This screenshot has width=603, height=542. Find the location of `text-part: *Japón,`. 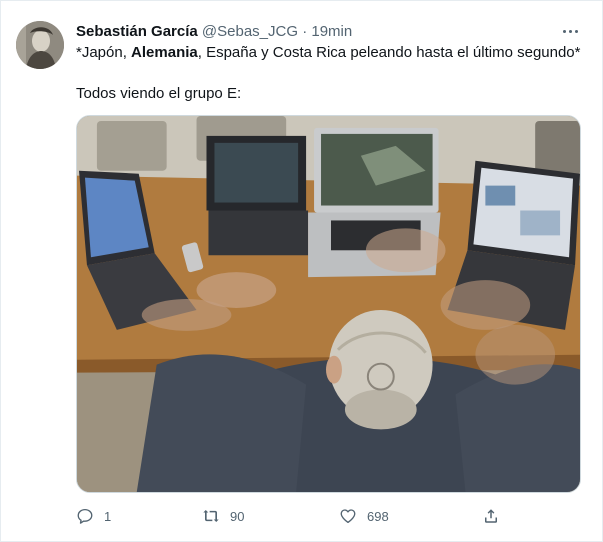

text-part: *Japón, is located at coordinates (104, 52).